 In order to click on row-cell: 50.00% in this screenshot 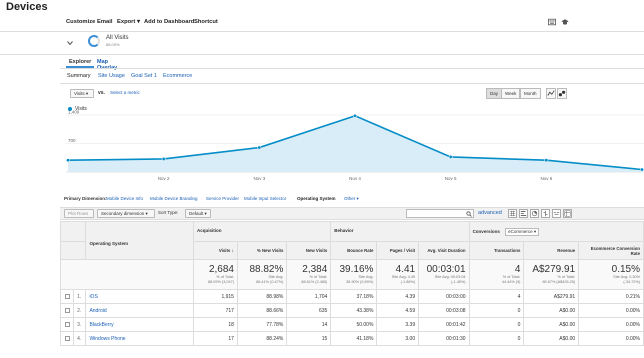, I will do `click(354, 324)`.